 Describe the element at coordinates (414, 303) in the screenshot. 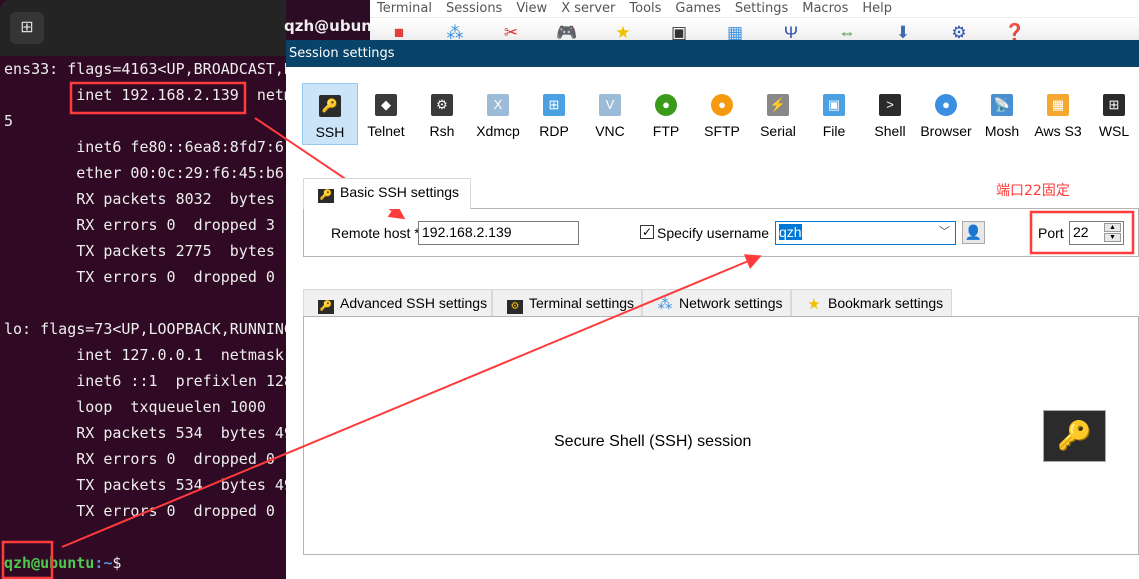

I see `tab-label: Advanced SSH settings` at that location.